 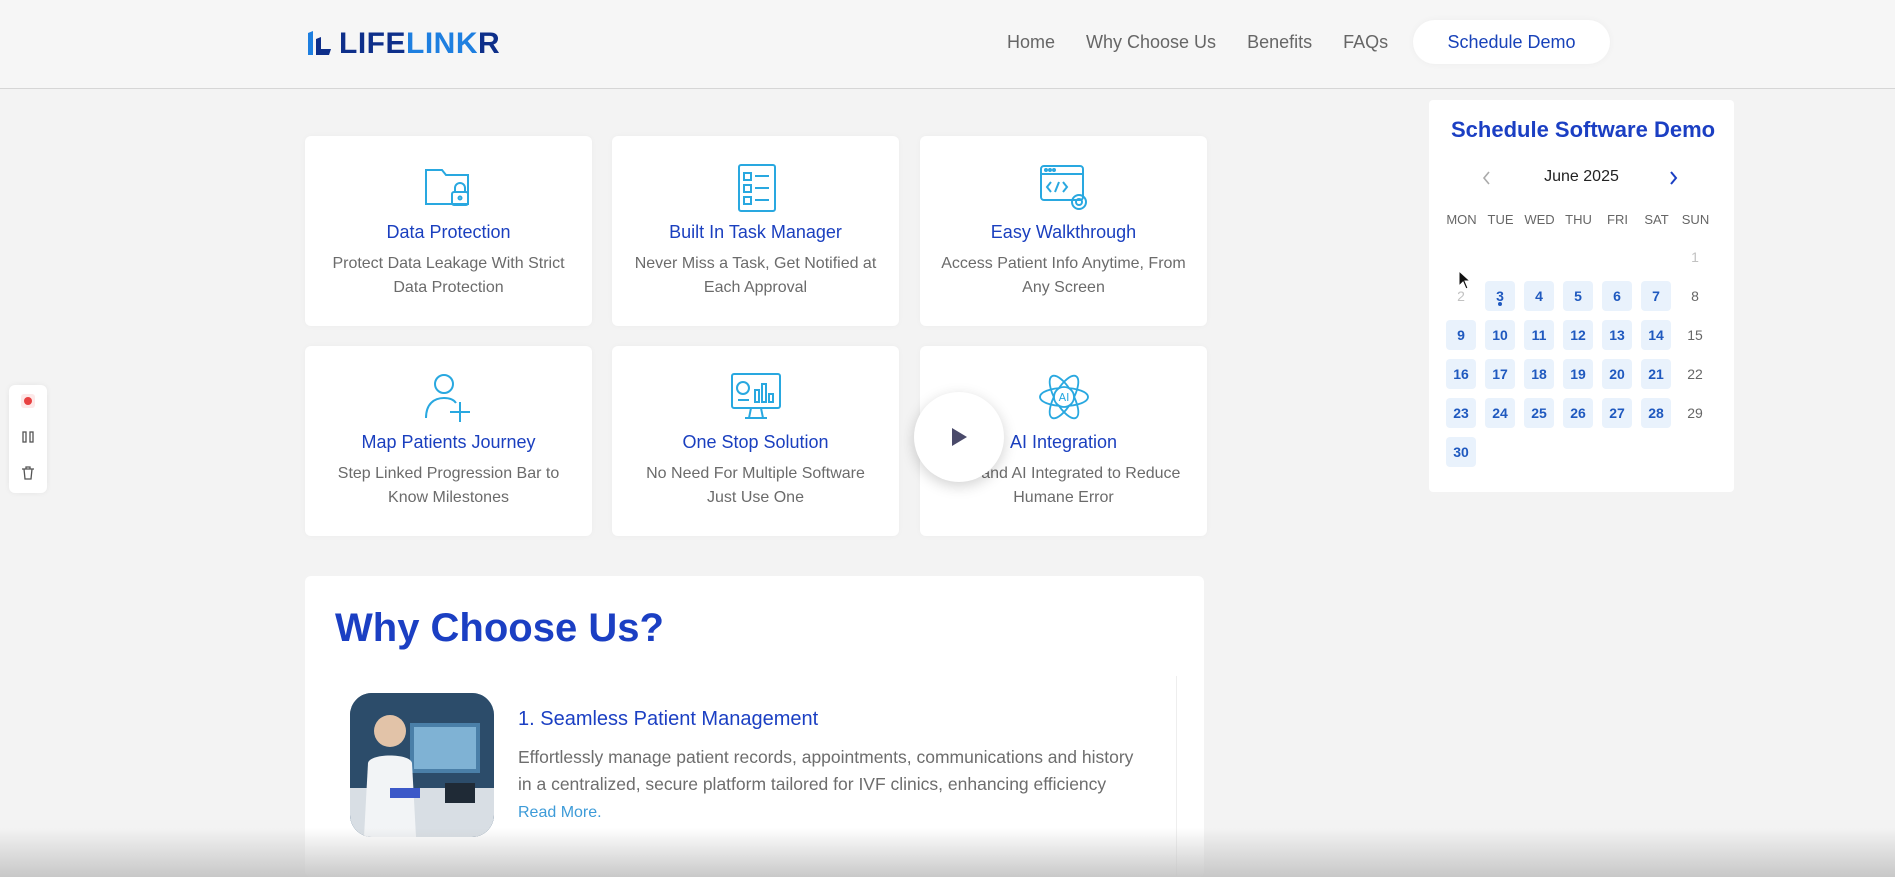 What do you see at coordinates (1695, 413) in the screenshot?
I see `calendar-day-29: 29` at bounding box center [1695, 413].